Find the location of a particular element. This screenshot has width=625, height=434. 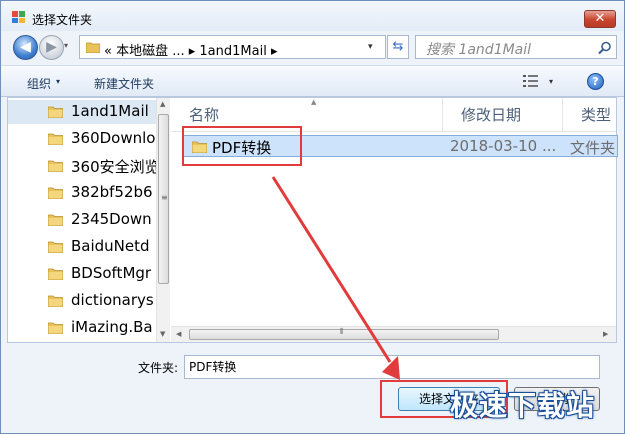

watermark: 极速下载站 is located at coordinates (523, 405).